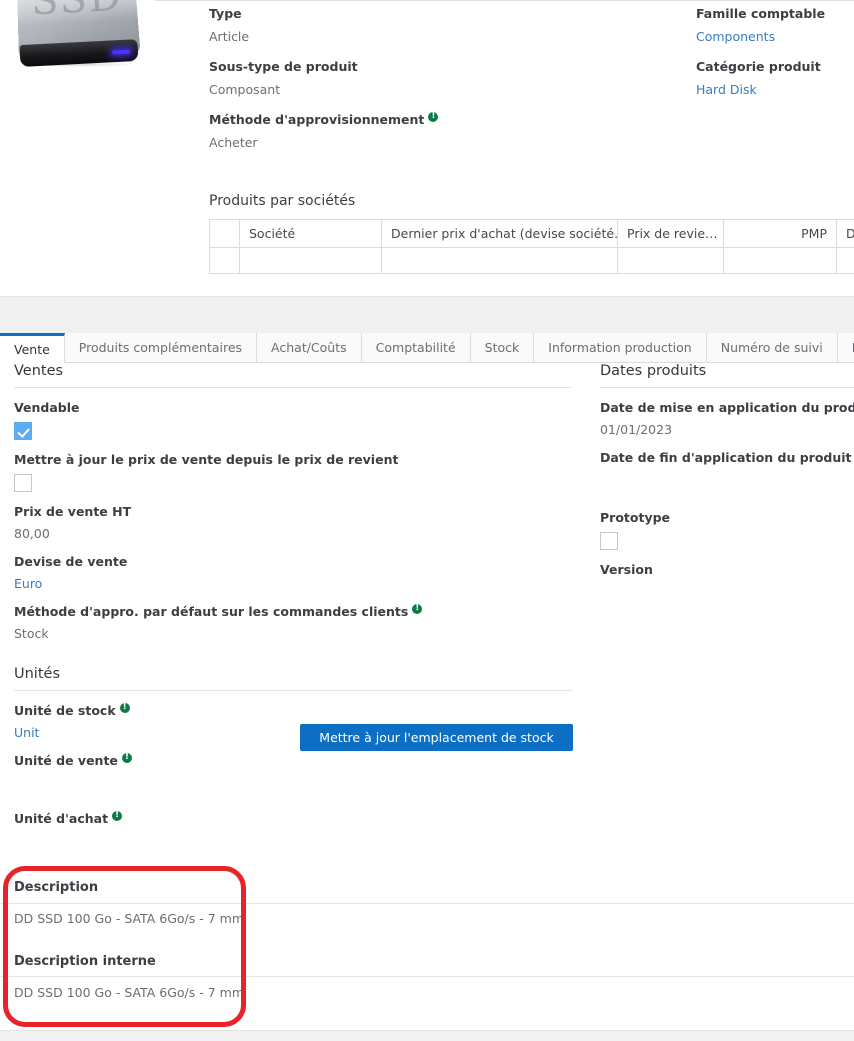 The width and height of the screenshot is (854, 1041). Describe the element at coordinates (61, 818) in the screenshot. I see `field-purchase-unit-label-text: Unité d'achat` at that location.